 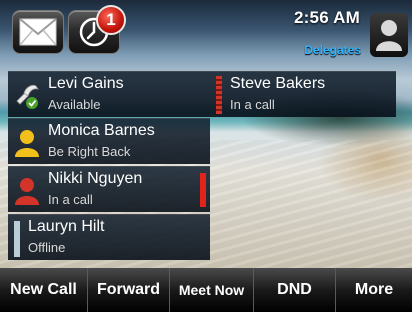 I want to click on softkey-bar: New Call Forward Meet Now DND More, so click(x=206, y=290).